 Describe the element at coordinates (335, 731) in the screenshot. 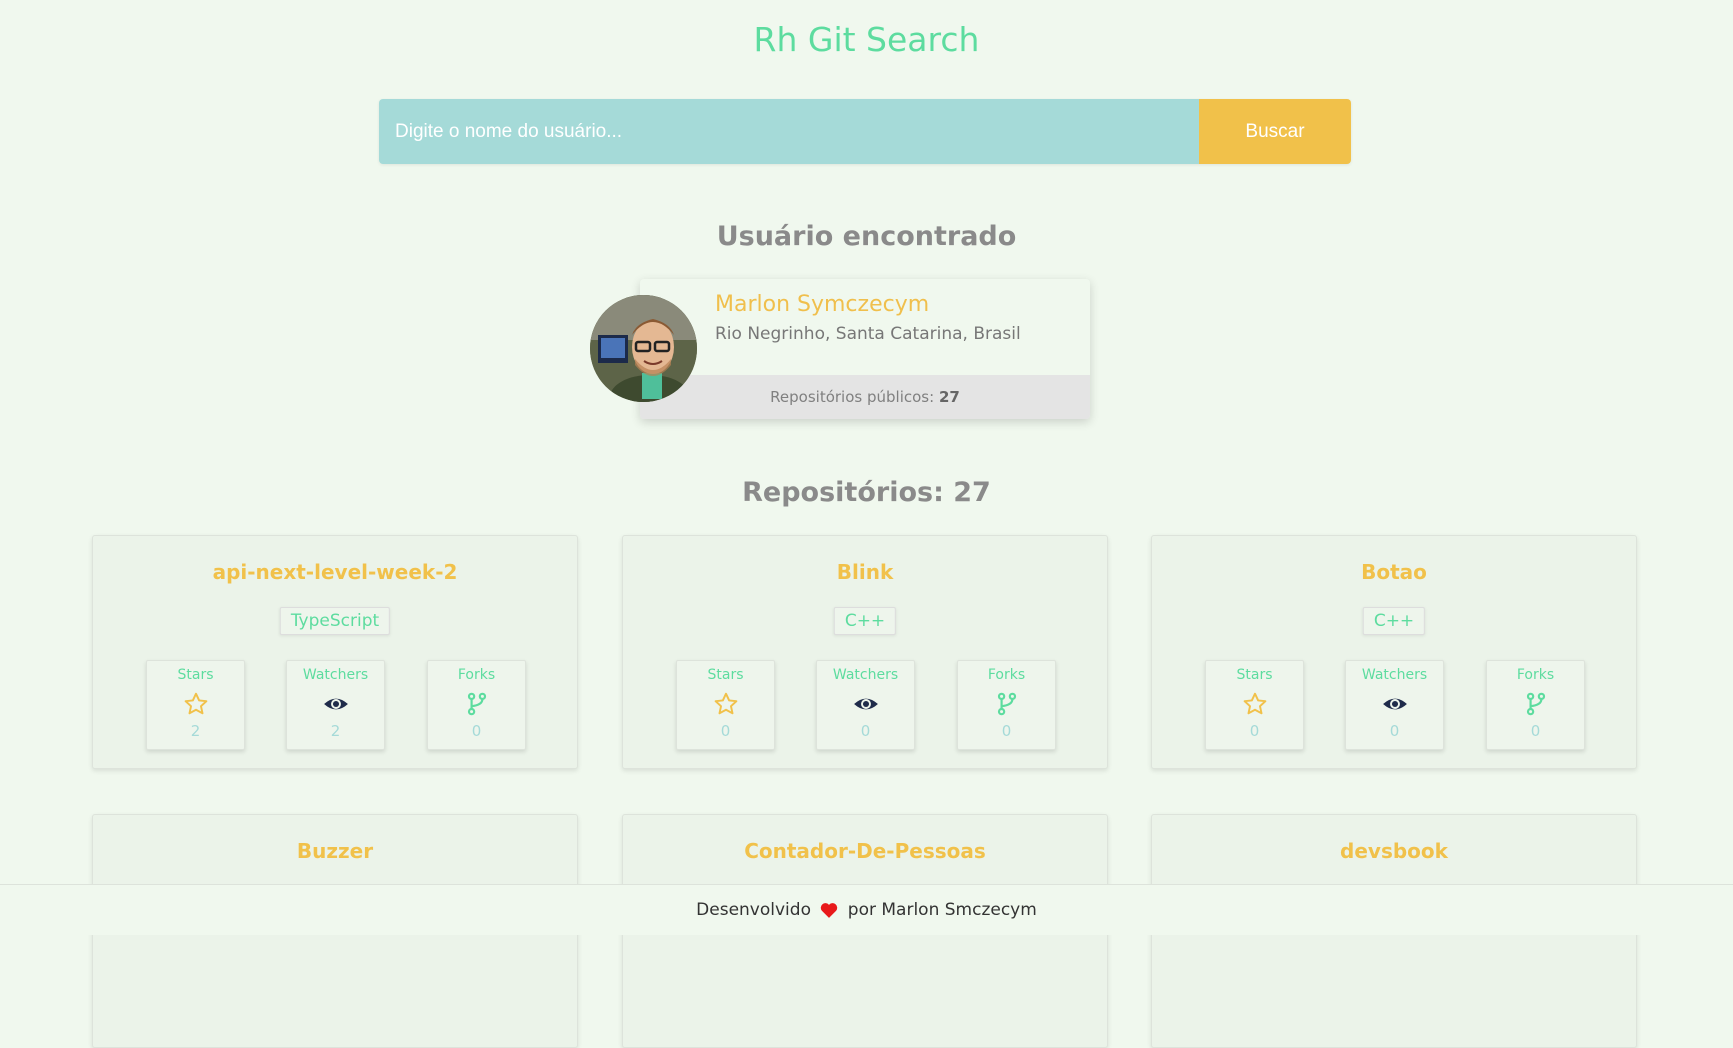

I see `watchers-count: 2` at that location.